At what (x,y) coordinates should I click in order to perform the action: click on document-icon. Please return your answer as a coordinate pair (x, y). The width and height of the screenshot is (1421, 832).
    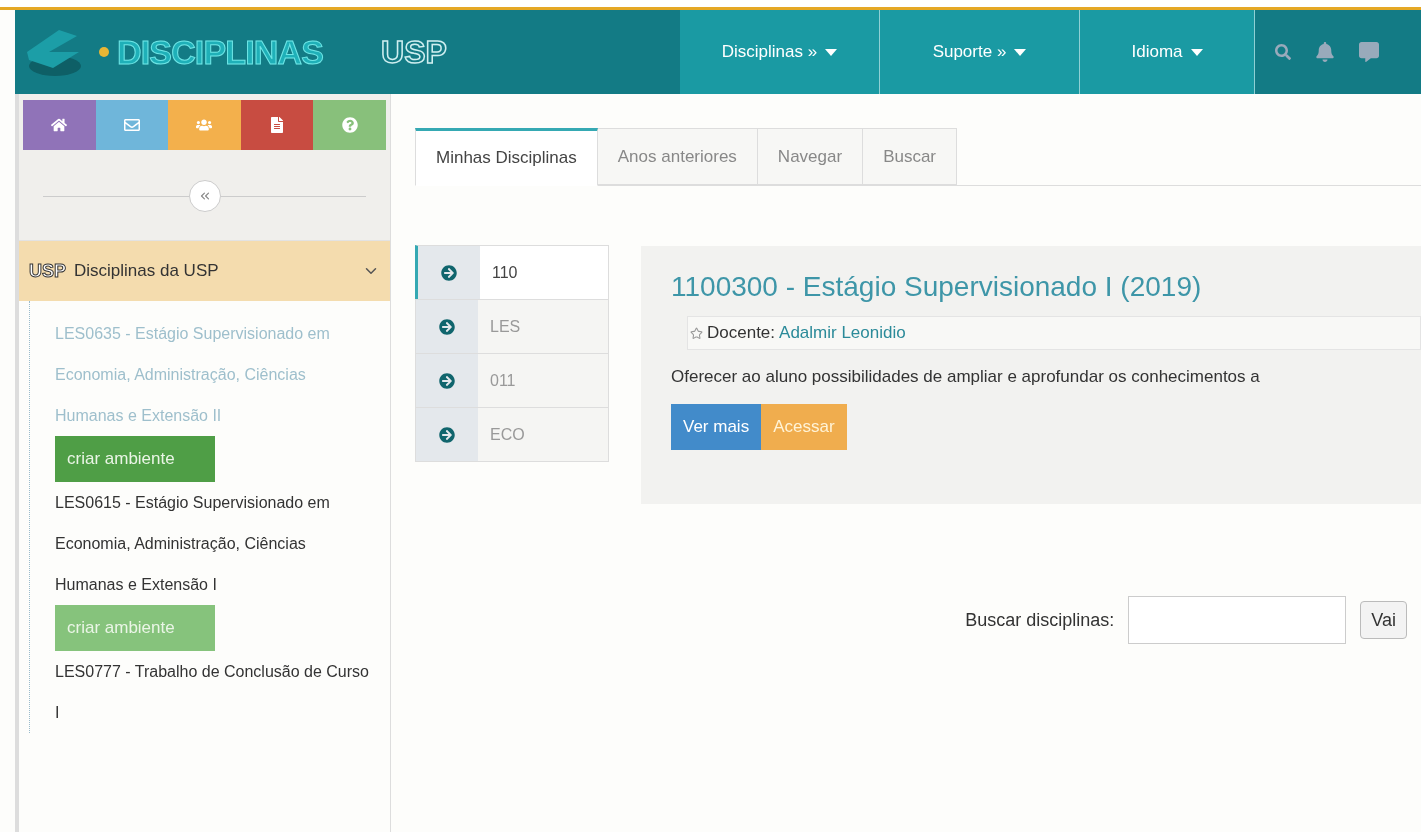
    Looking at the image, I should click on (277, 125).